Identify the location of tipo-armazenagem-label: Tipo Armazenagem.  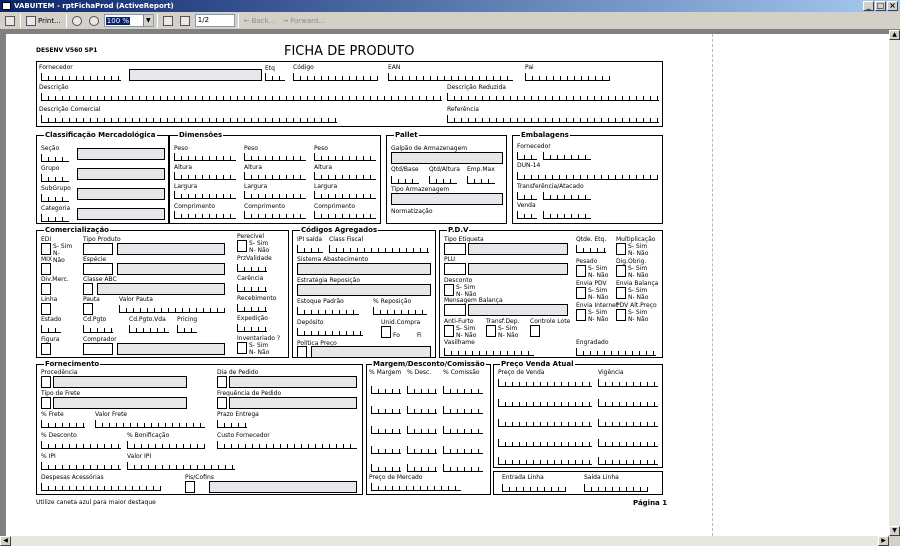
(420, 189).